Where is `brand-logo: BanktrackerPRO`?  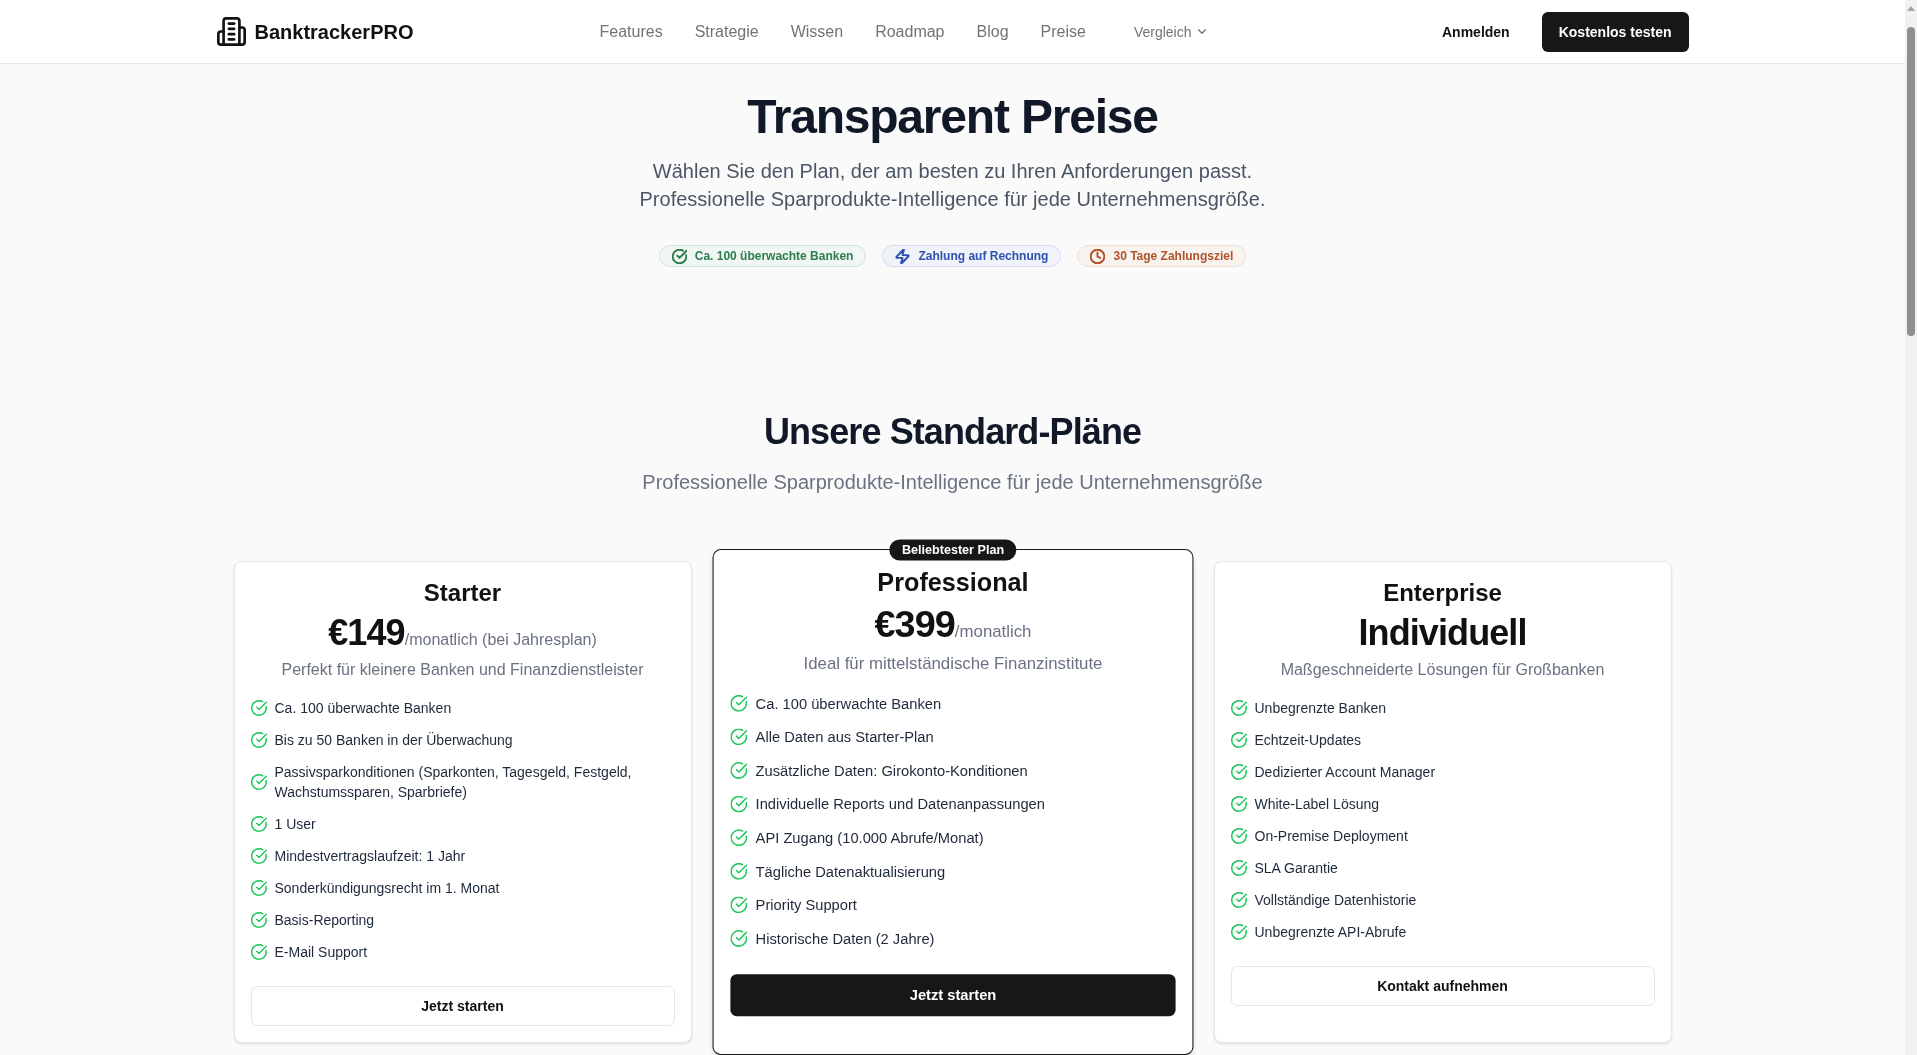
brand-logo: BanktrackerPRO is located at coordinates (315, 31).